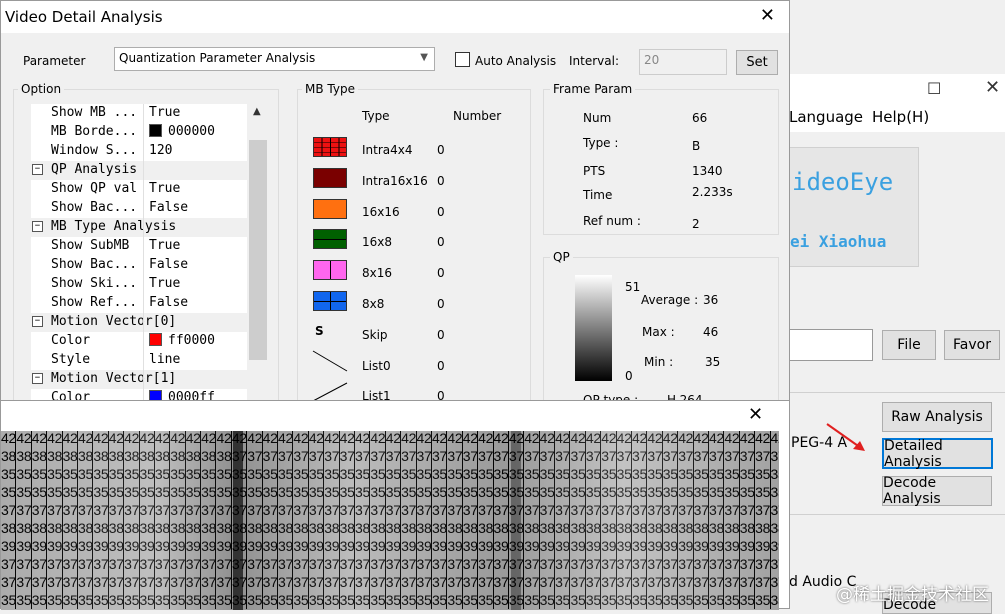 This screenshot has height=614, width=1005. I want to click on option-scrollbar: ▲, so click(258, 232).